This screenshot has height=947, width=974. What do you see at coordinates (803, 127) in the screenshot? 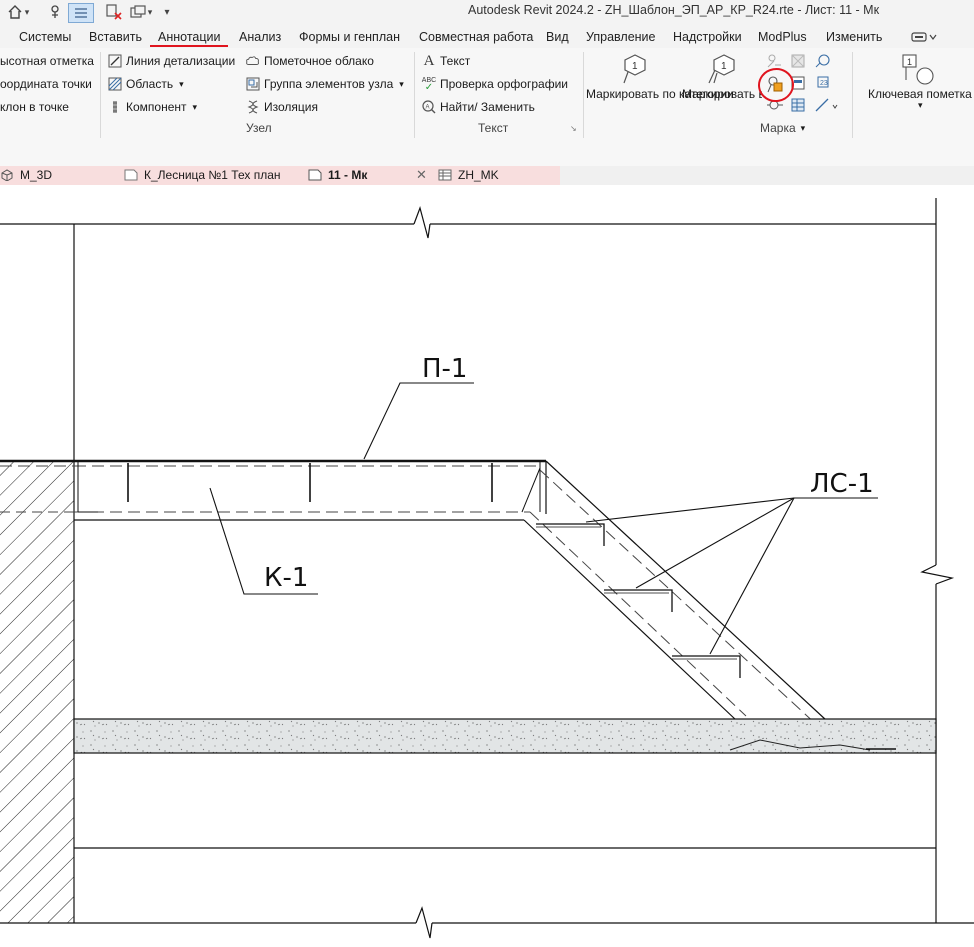
I see `tag-panel-dropdown-icon: ▾` at bounding box center [803, 127].